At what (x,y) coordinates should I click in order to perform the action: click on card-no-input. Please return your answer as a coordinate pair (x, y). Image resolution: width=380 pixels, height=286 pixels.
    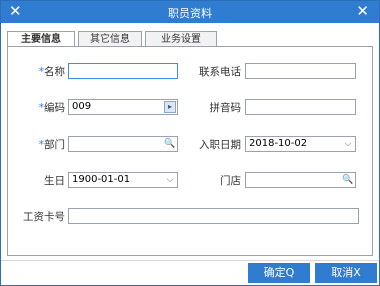
    Looking at the image, I should click on (213, 216).